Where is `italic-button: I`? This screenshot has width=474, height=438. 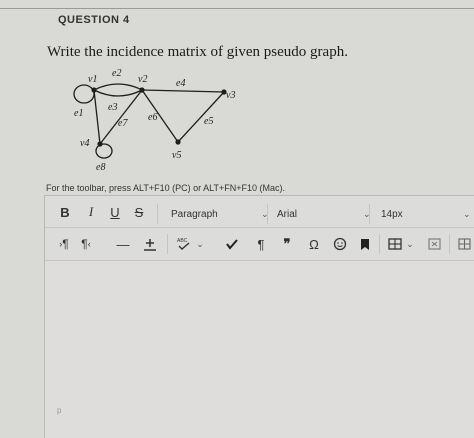
italic-button: I is located at coordinates (91, 212).